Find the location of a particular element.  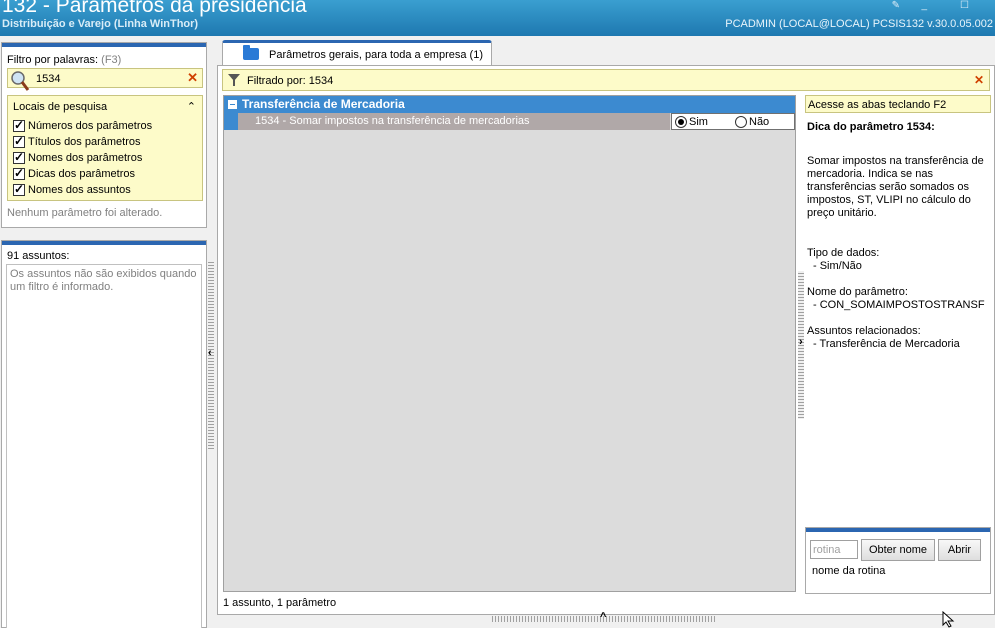

status-message: Nenhum parâmetro foi alterado. is located at coordinates (85, 213).